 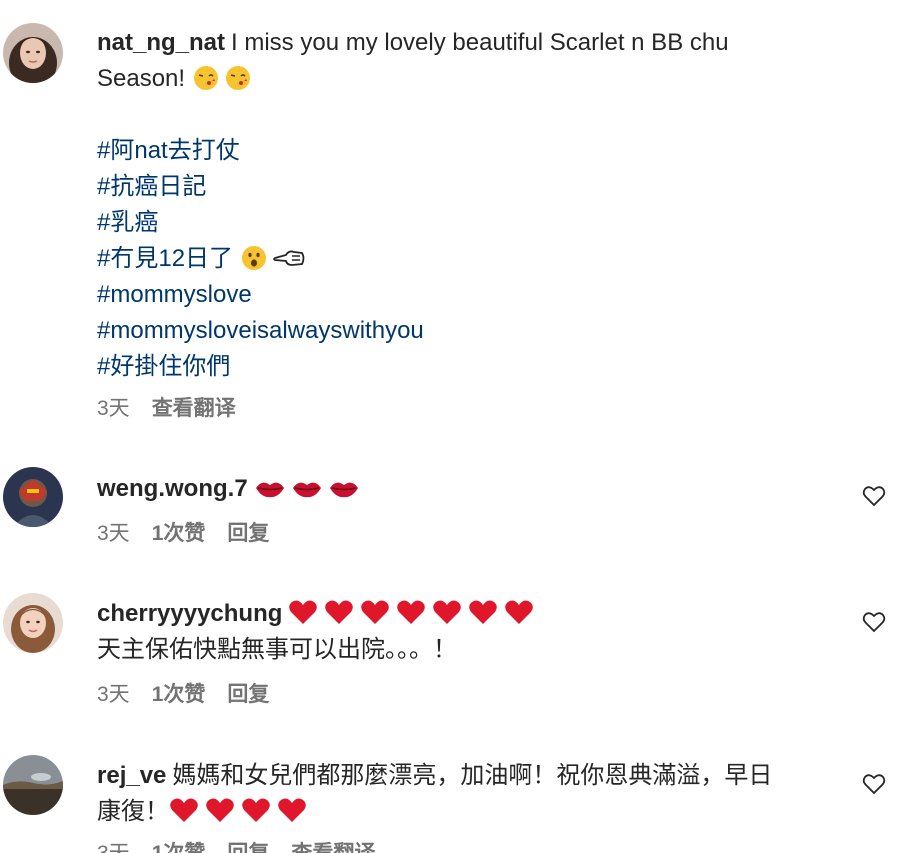 What do you see at coordinates (189, 613) in the screenshot?
I see `comment-username: cherryyyychung` at bounding box center [189, 613].